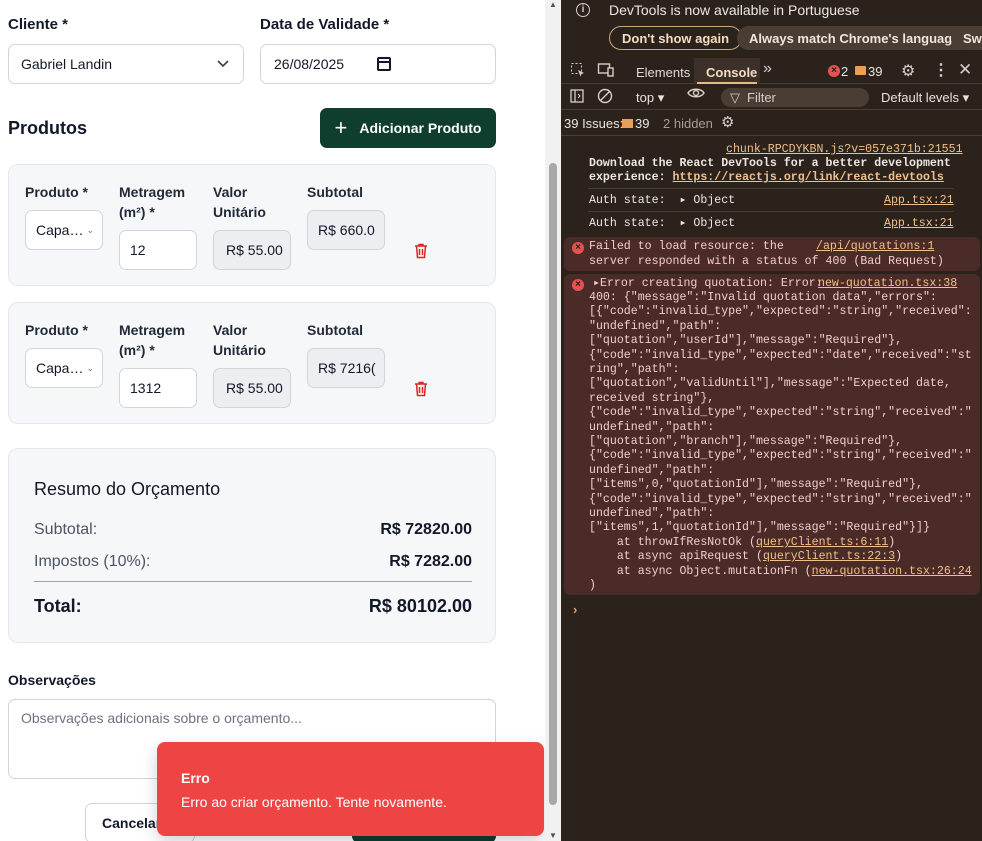 This screenshot has width=982, height=841. Describe the element at coordinates (941, 70) in the screenshot. I see `kebab-menu-icon: ⋮` at that location.